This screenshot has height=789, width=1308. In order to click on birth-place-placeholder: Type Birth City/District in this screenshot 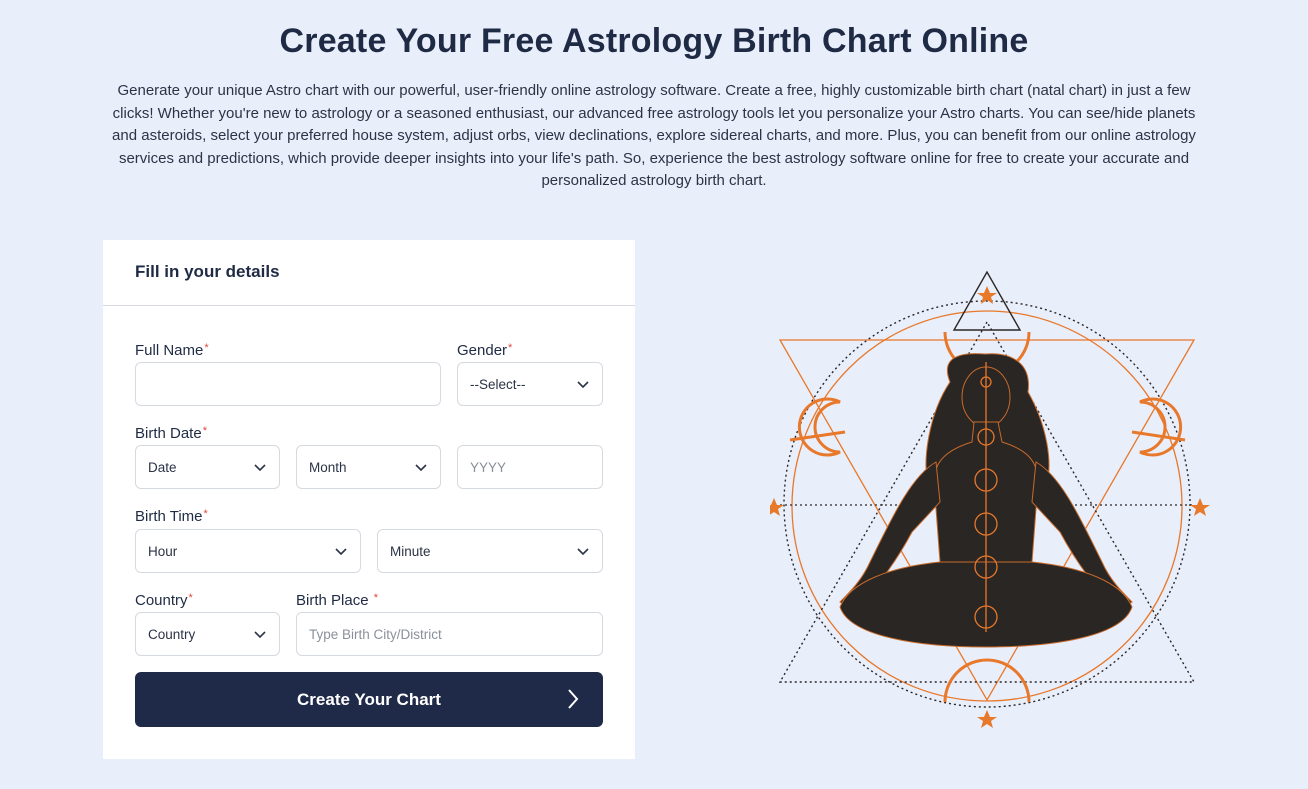, I will do `click(375, 634)`.